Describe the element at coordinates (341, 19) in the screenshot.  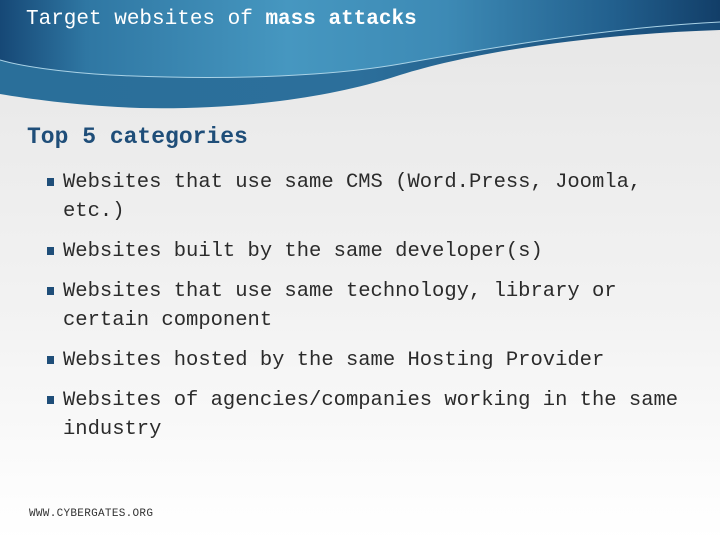
I see `slide-title-bold: mass attacks` at that location.